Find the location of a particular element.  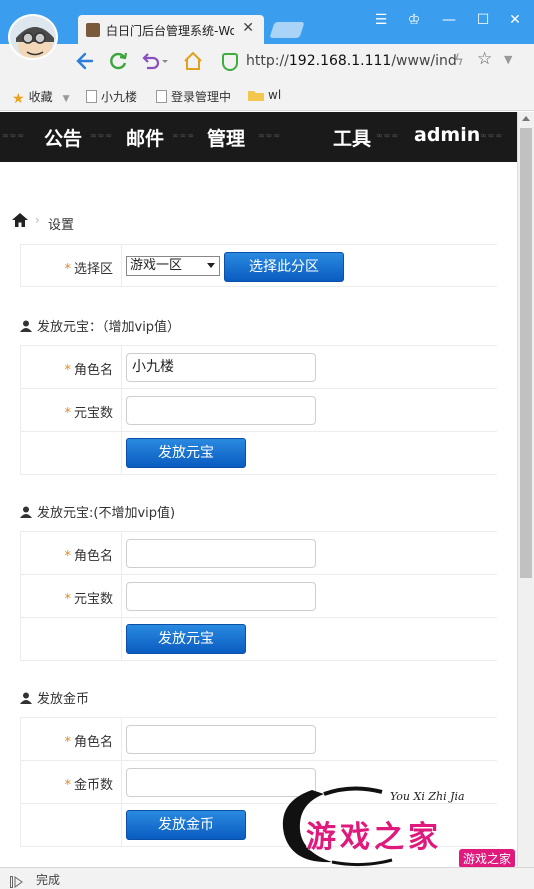

undo-icon is located at coordinates (154, 63).